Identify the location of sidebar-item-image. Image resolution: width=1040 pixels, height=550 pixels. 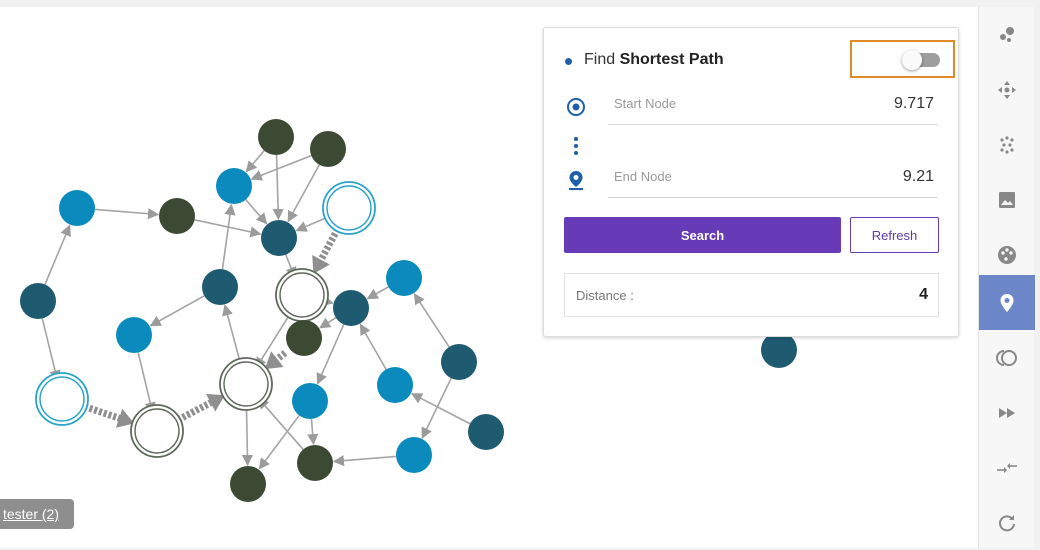
(1007, 199).